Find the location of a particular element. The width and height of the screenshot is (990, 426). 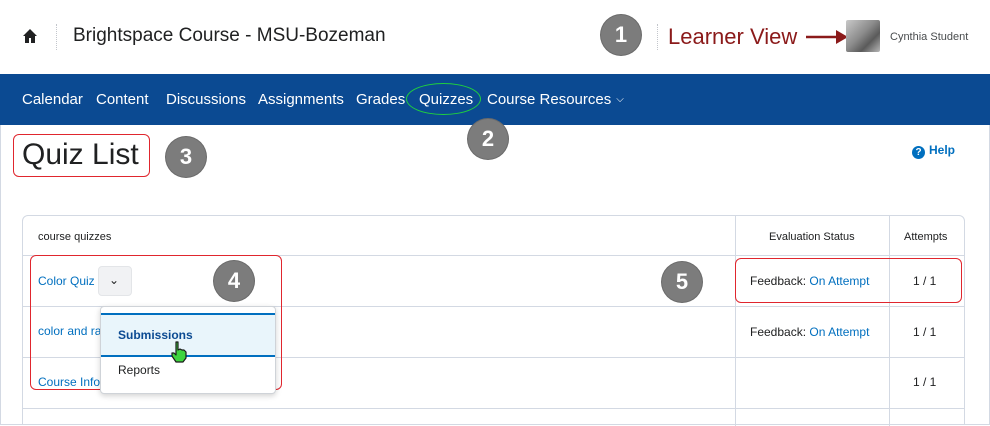

callout-badge-2: 2 is located at coordinates (488, 139).